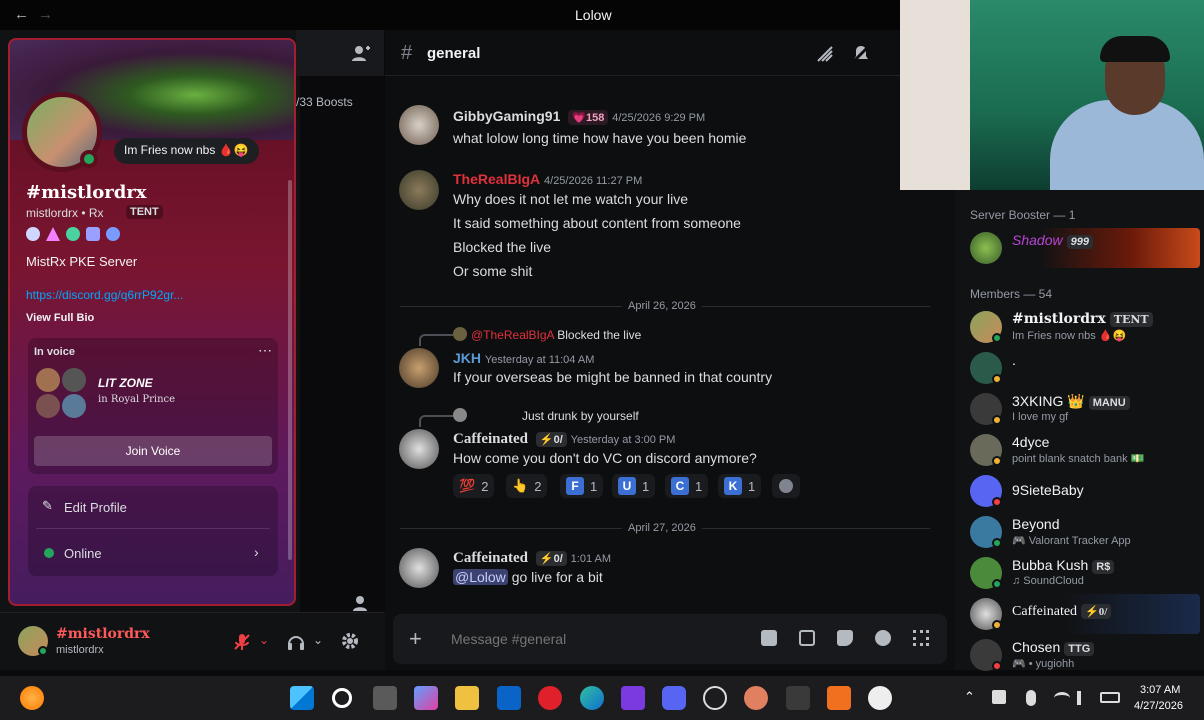 This screenshot has height=720, width=1204. What do you see at coordinates (32, 698) in the screenshot?
I see `weather-icon` at bounding box center [32, 698].